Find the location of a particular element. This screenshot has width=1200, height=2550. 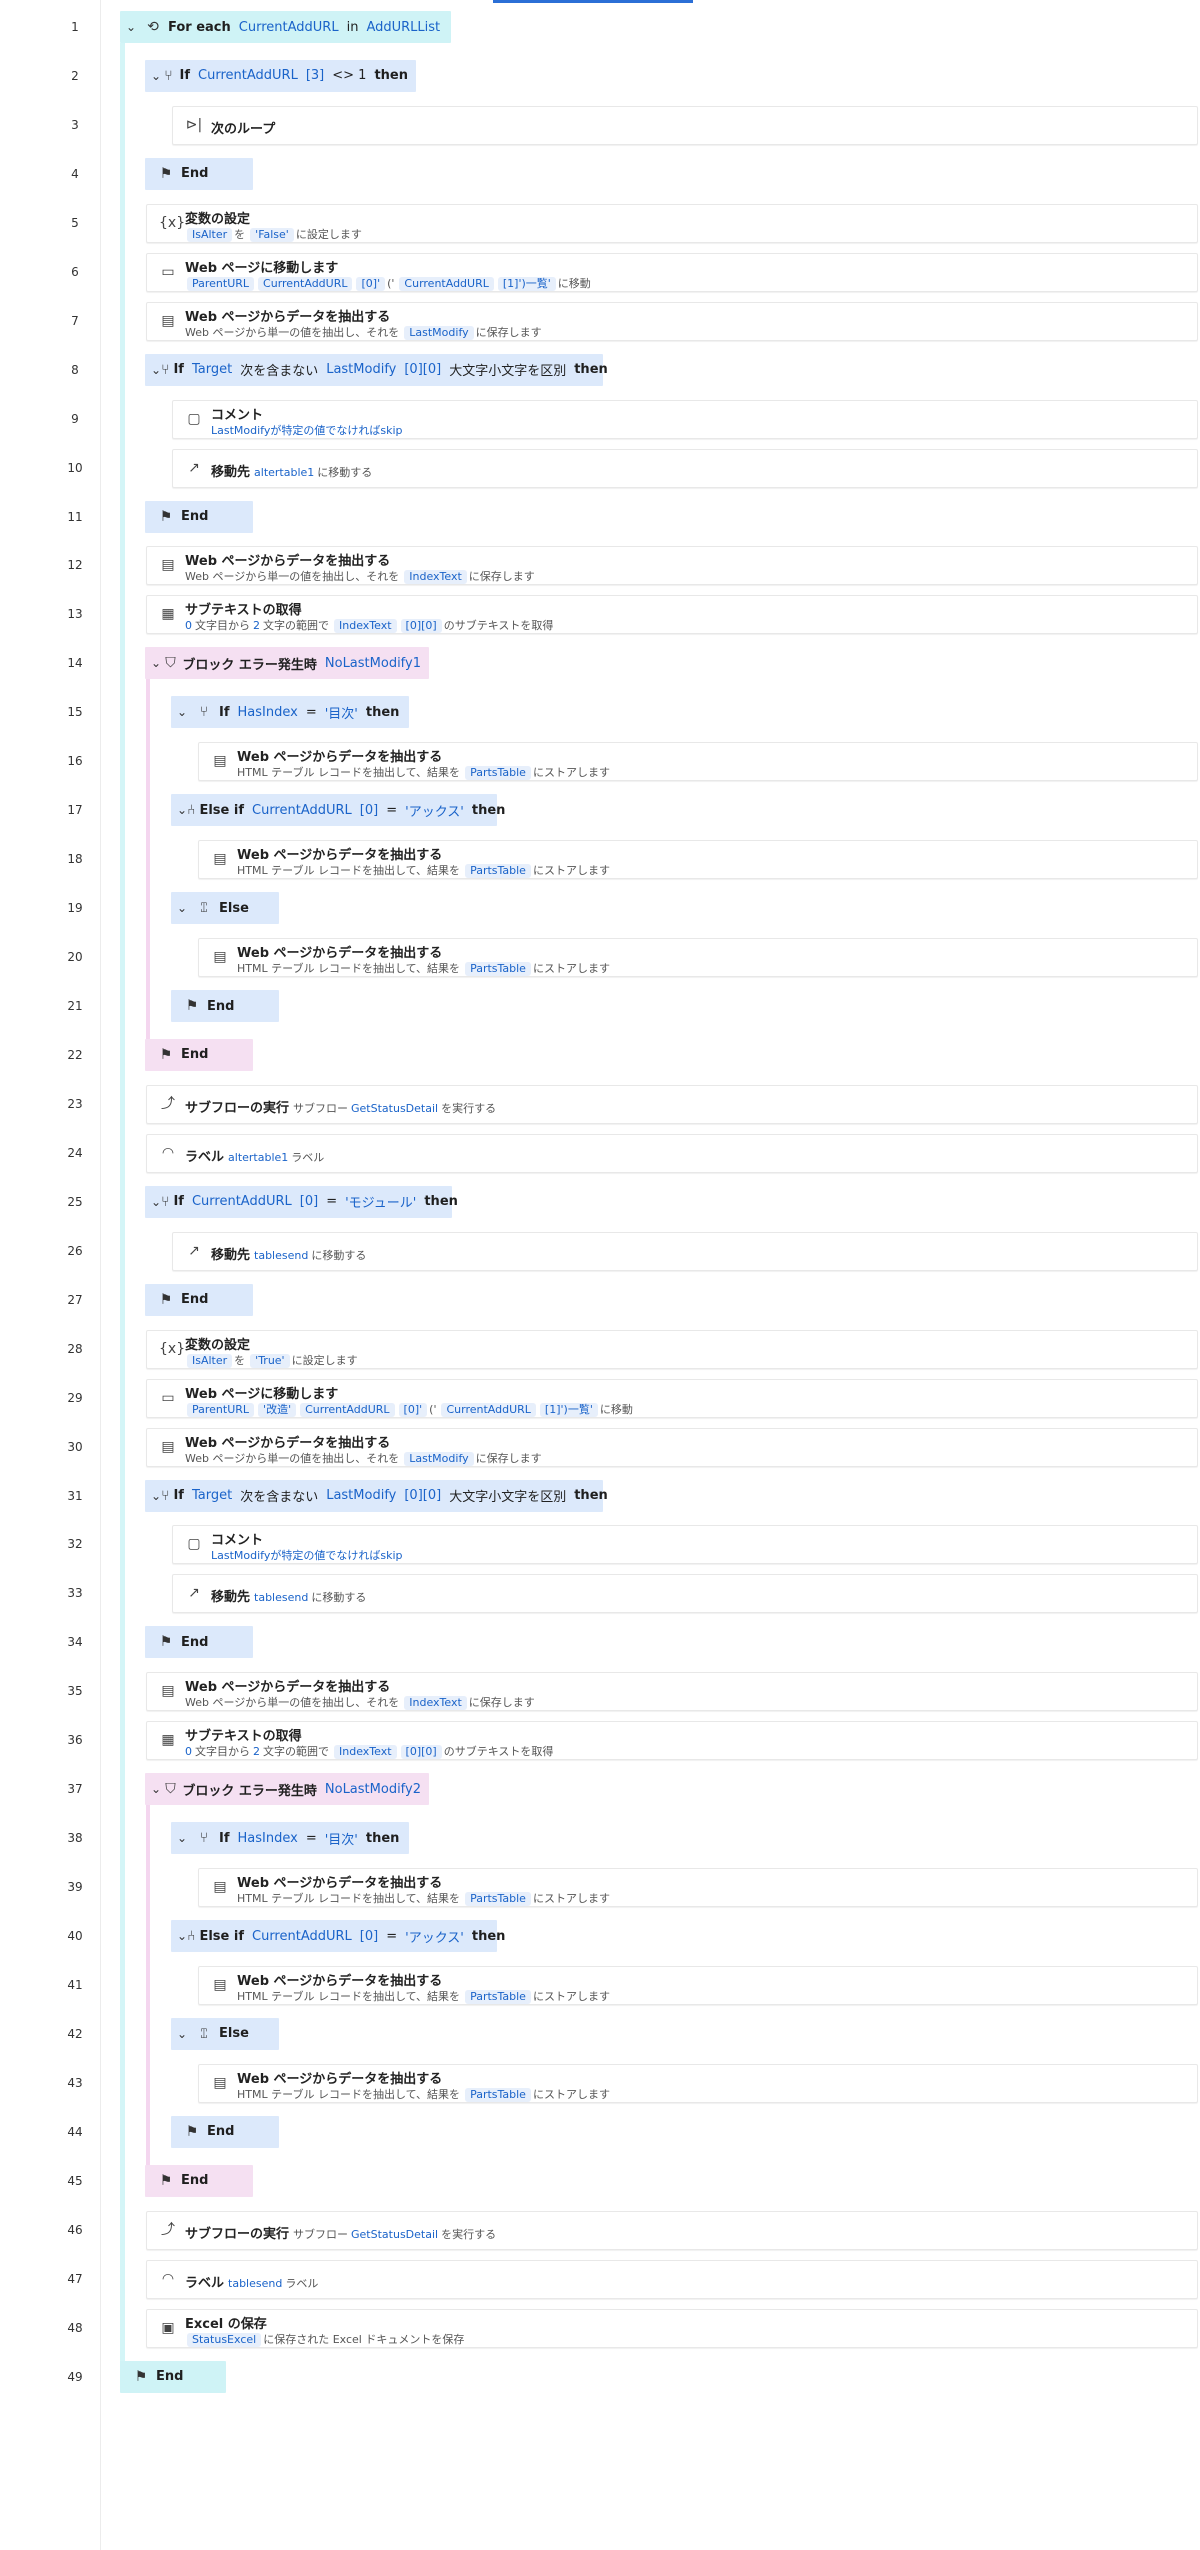

action-description: HTML テーブル レコードを抽出して、結果を PartsTable にストアします is located at coordinates (425, 1898).